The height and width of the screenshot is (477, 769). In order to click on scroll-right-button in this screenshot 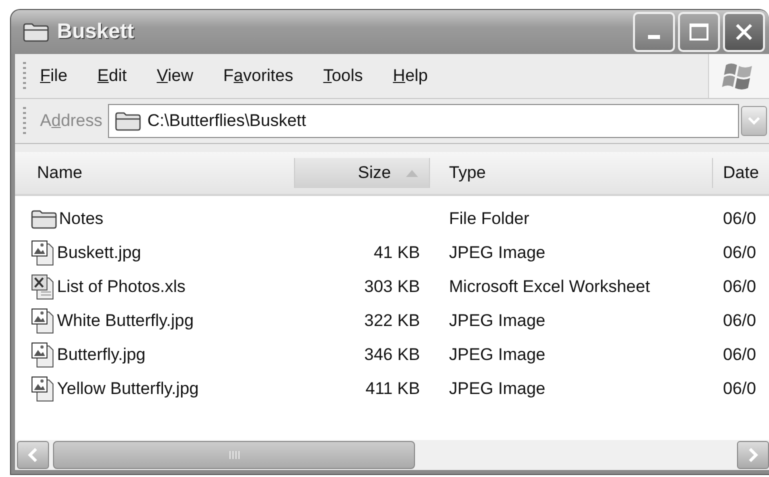, I will do `click(753, 455)`.